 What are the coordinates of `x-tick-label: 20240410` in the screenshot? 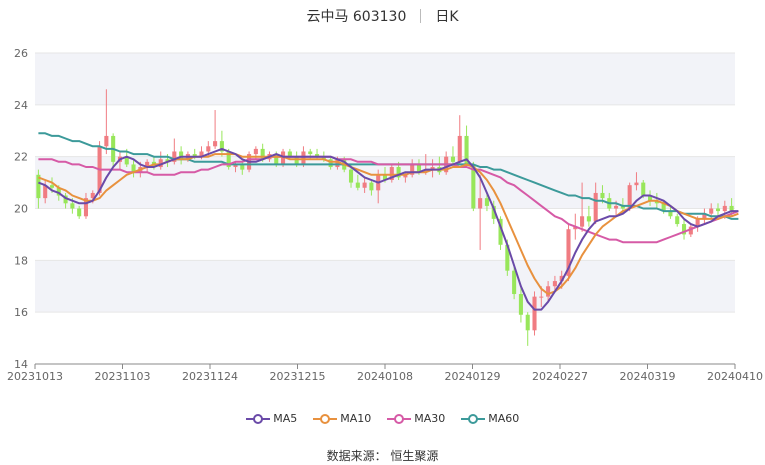 It's located at (735, 376).